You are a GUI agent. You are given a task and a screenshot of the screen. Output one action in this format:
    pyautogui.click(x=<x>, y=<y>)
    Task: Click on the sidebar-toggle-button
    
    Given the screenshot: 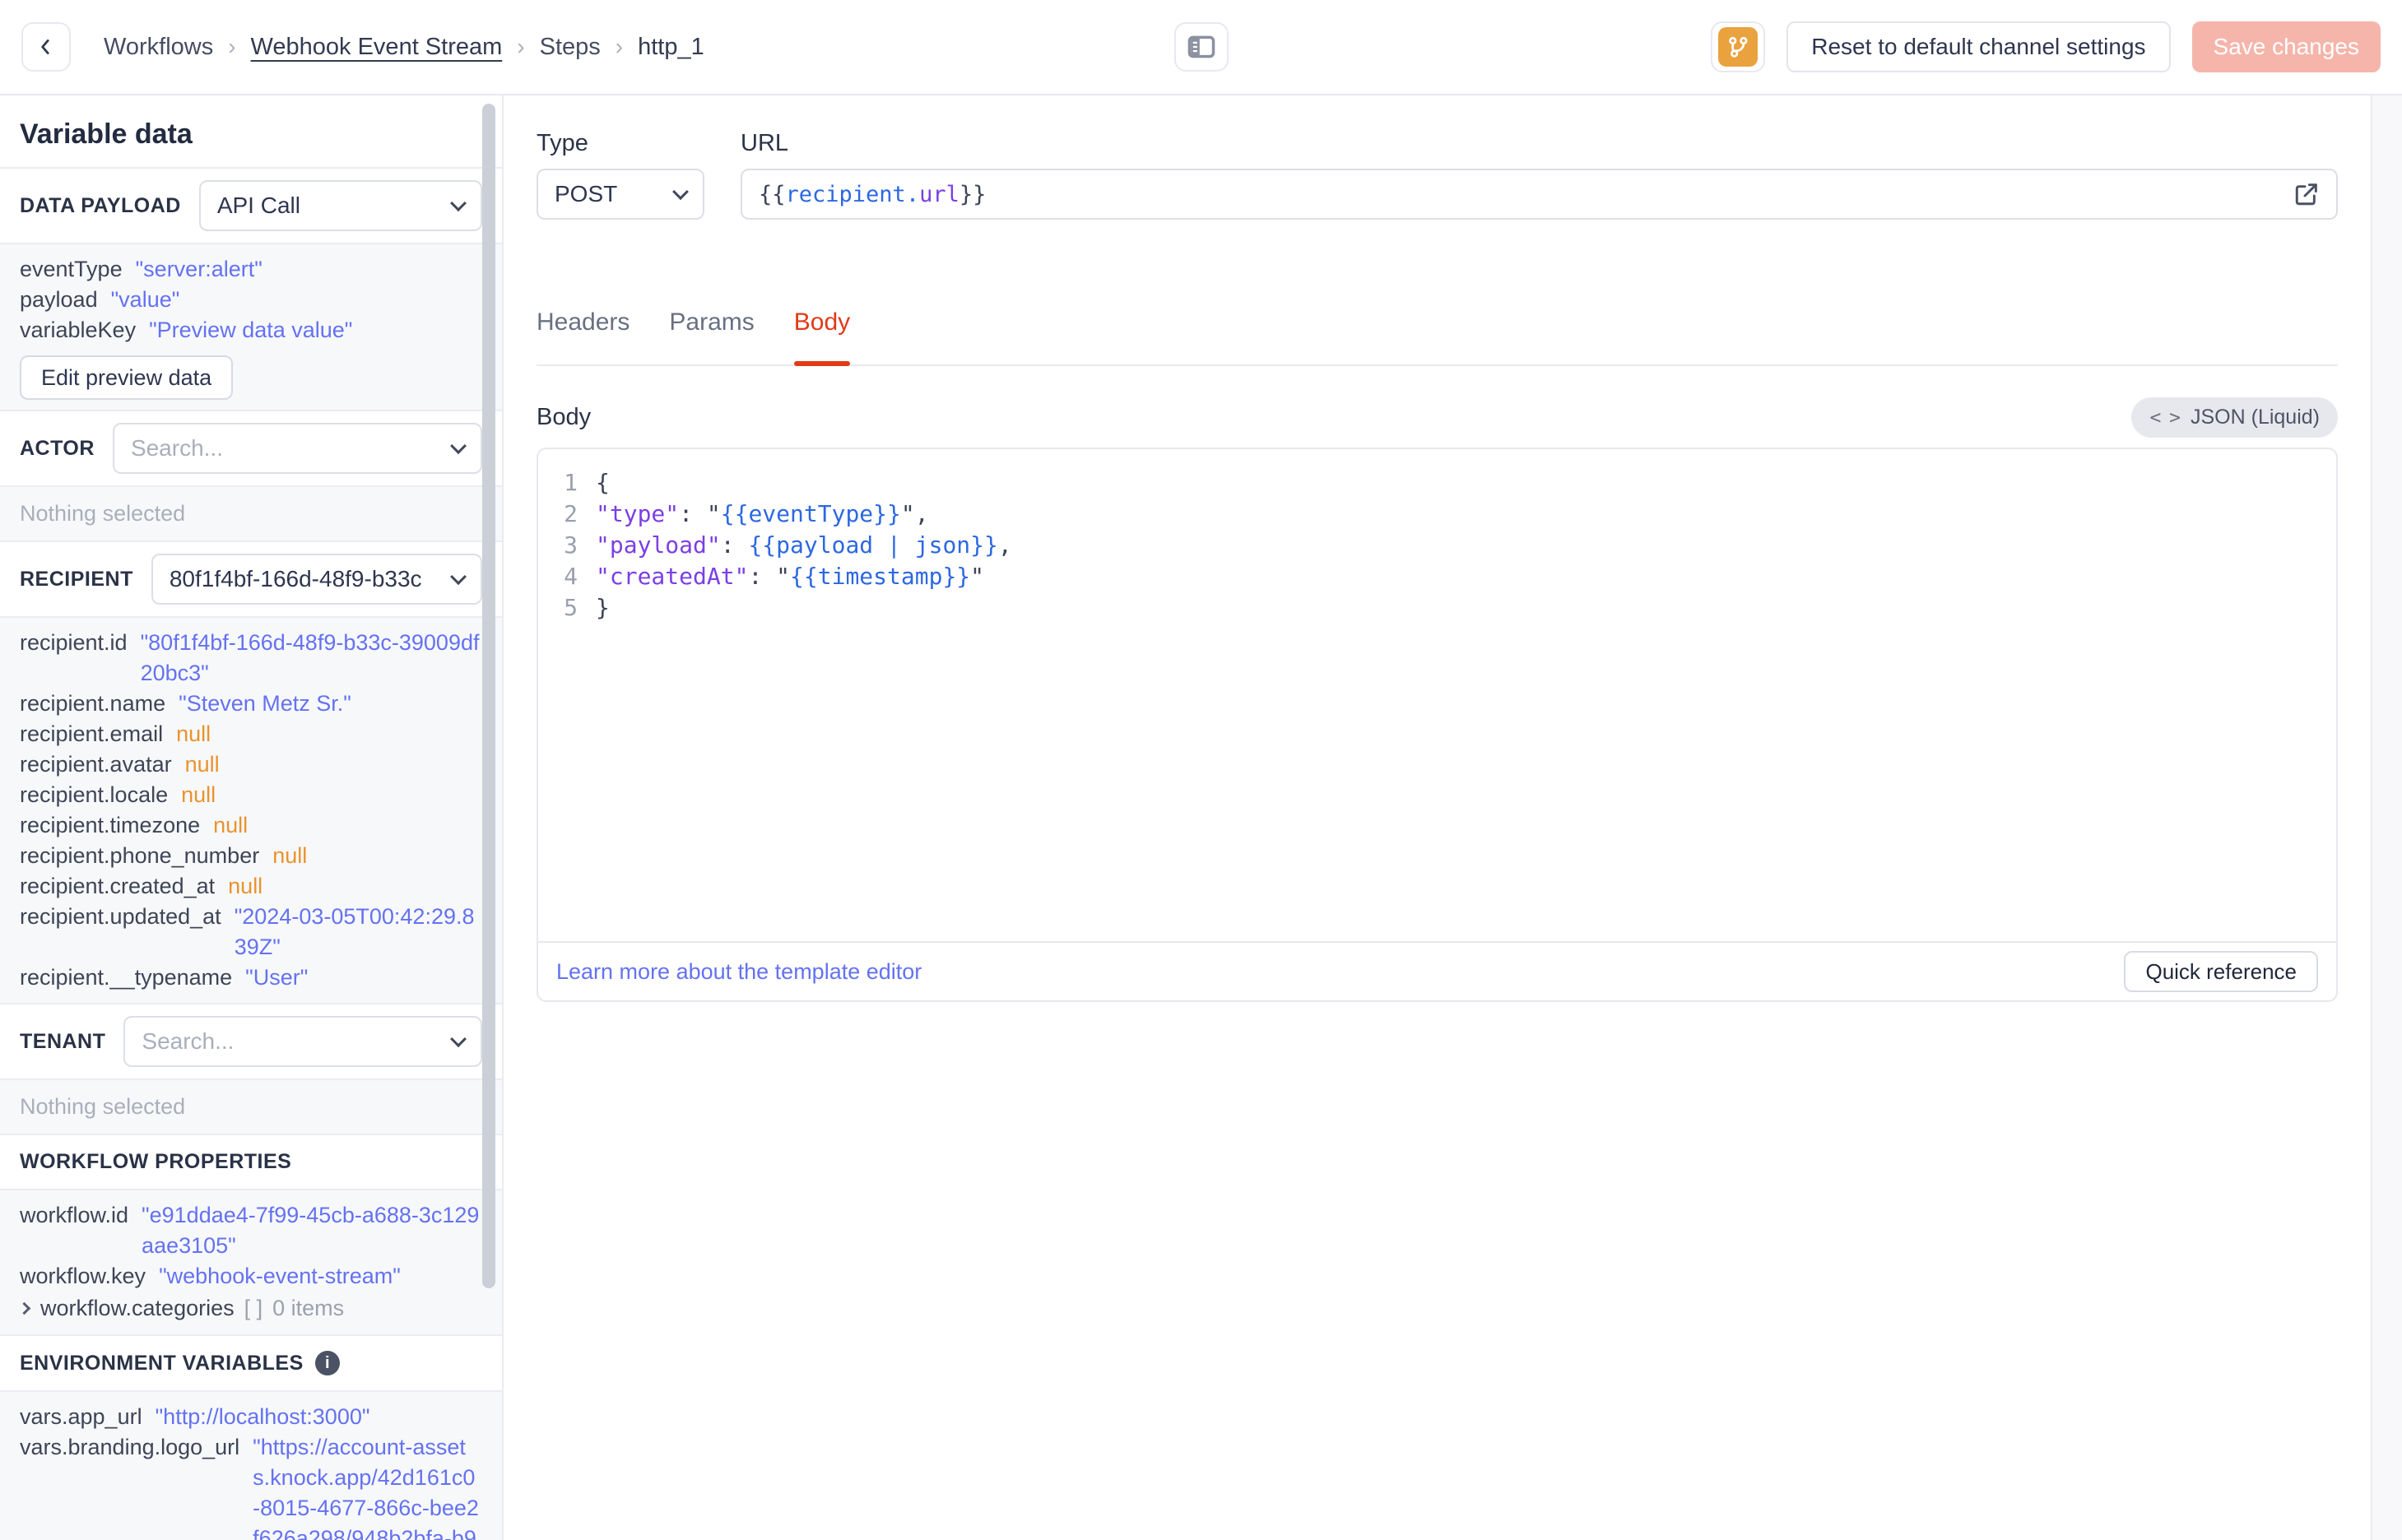 What is the action you would take?
    pyautogui.click(x=1201, y=47)
    